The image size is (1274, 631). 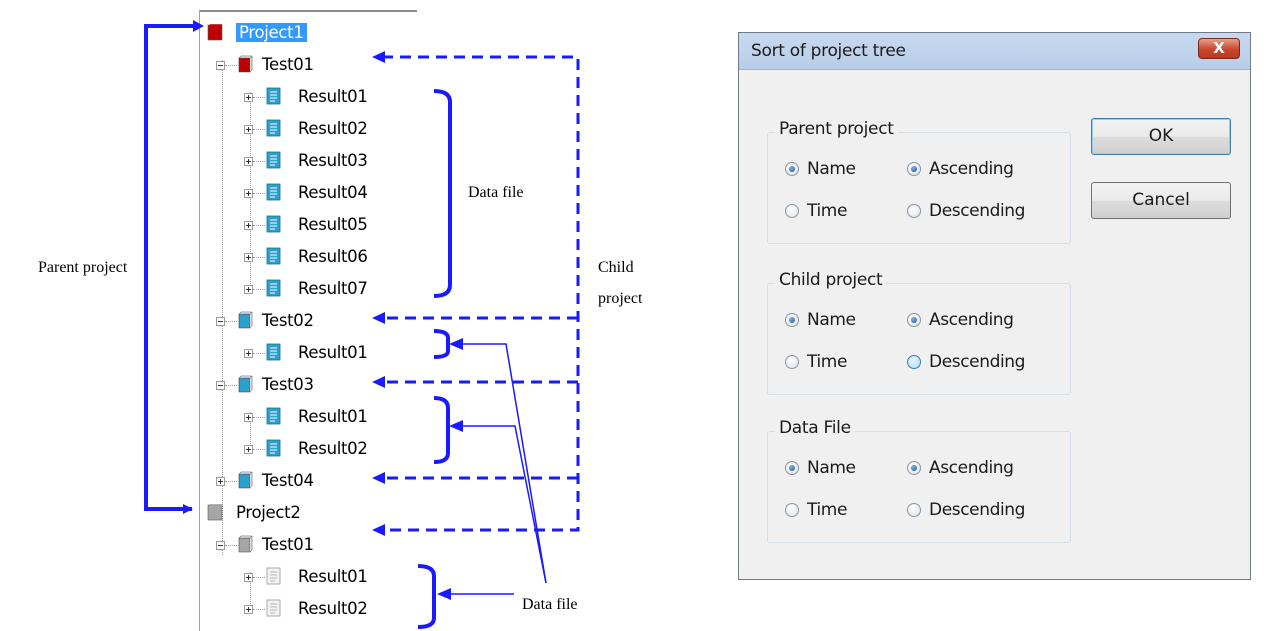 What do you see at coordinates (434, 359) in the screenshot?
I see `data-file-brackets` at bounding box center [434, 359].